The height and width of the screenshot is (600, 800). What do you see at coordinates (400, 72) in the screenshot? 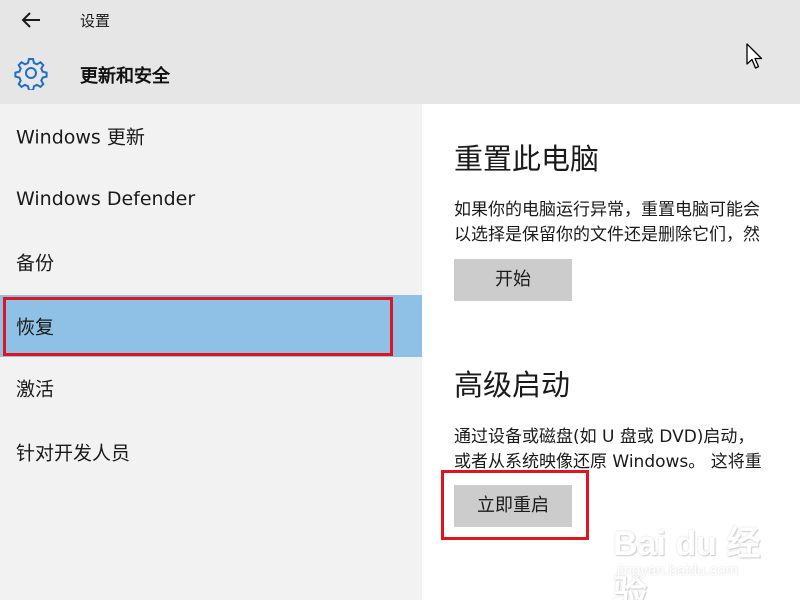
I see `page-header: 更新和安全` at bounding box center [400, 72].